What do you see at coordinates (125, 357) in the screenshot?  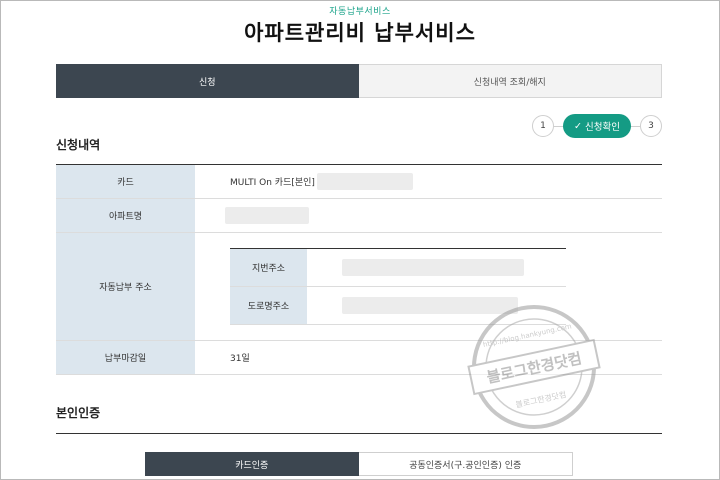 I see `due-day-label: 납부마감일` at bounding box center [125, 357].